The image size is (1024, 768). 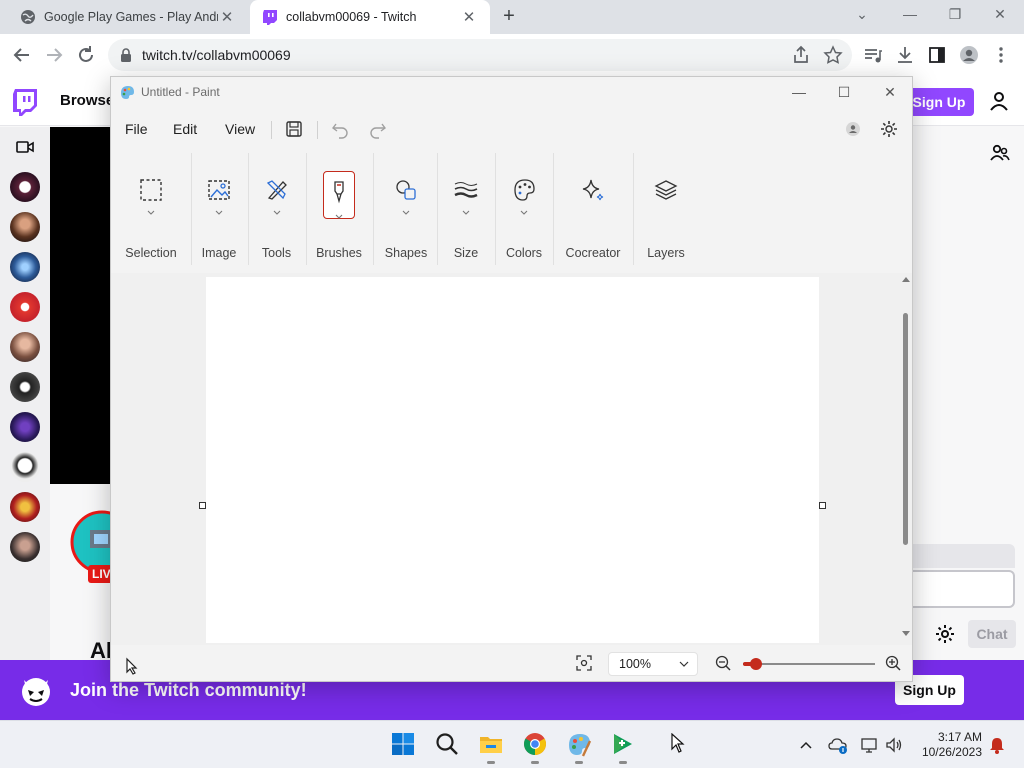 What do you see at coordinates (838, 745) in the screenshot?
I see `onedrive-cloud-icon` at bounding box center [838, 745].